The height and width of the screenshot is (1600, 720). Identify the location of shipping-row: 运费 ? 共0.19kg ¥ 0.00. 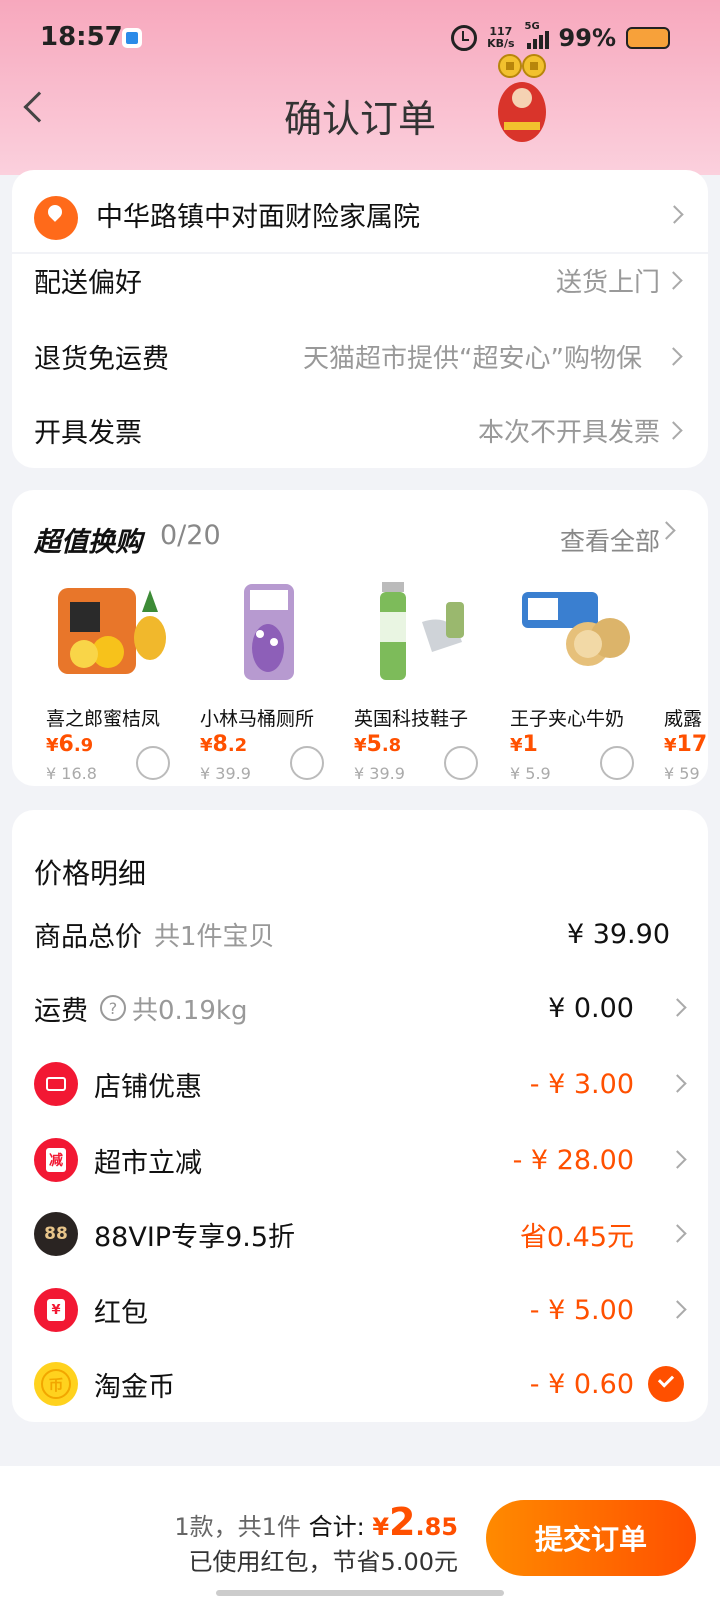
(360, 1008).